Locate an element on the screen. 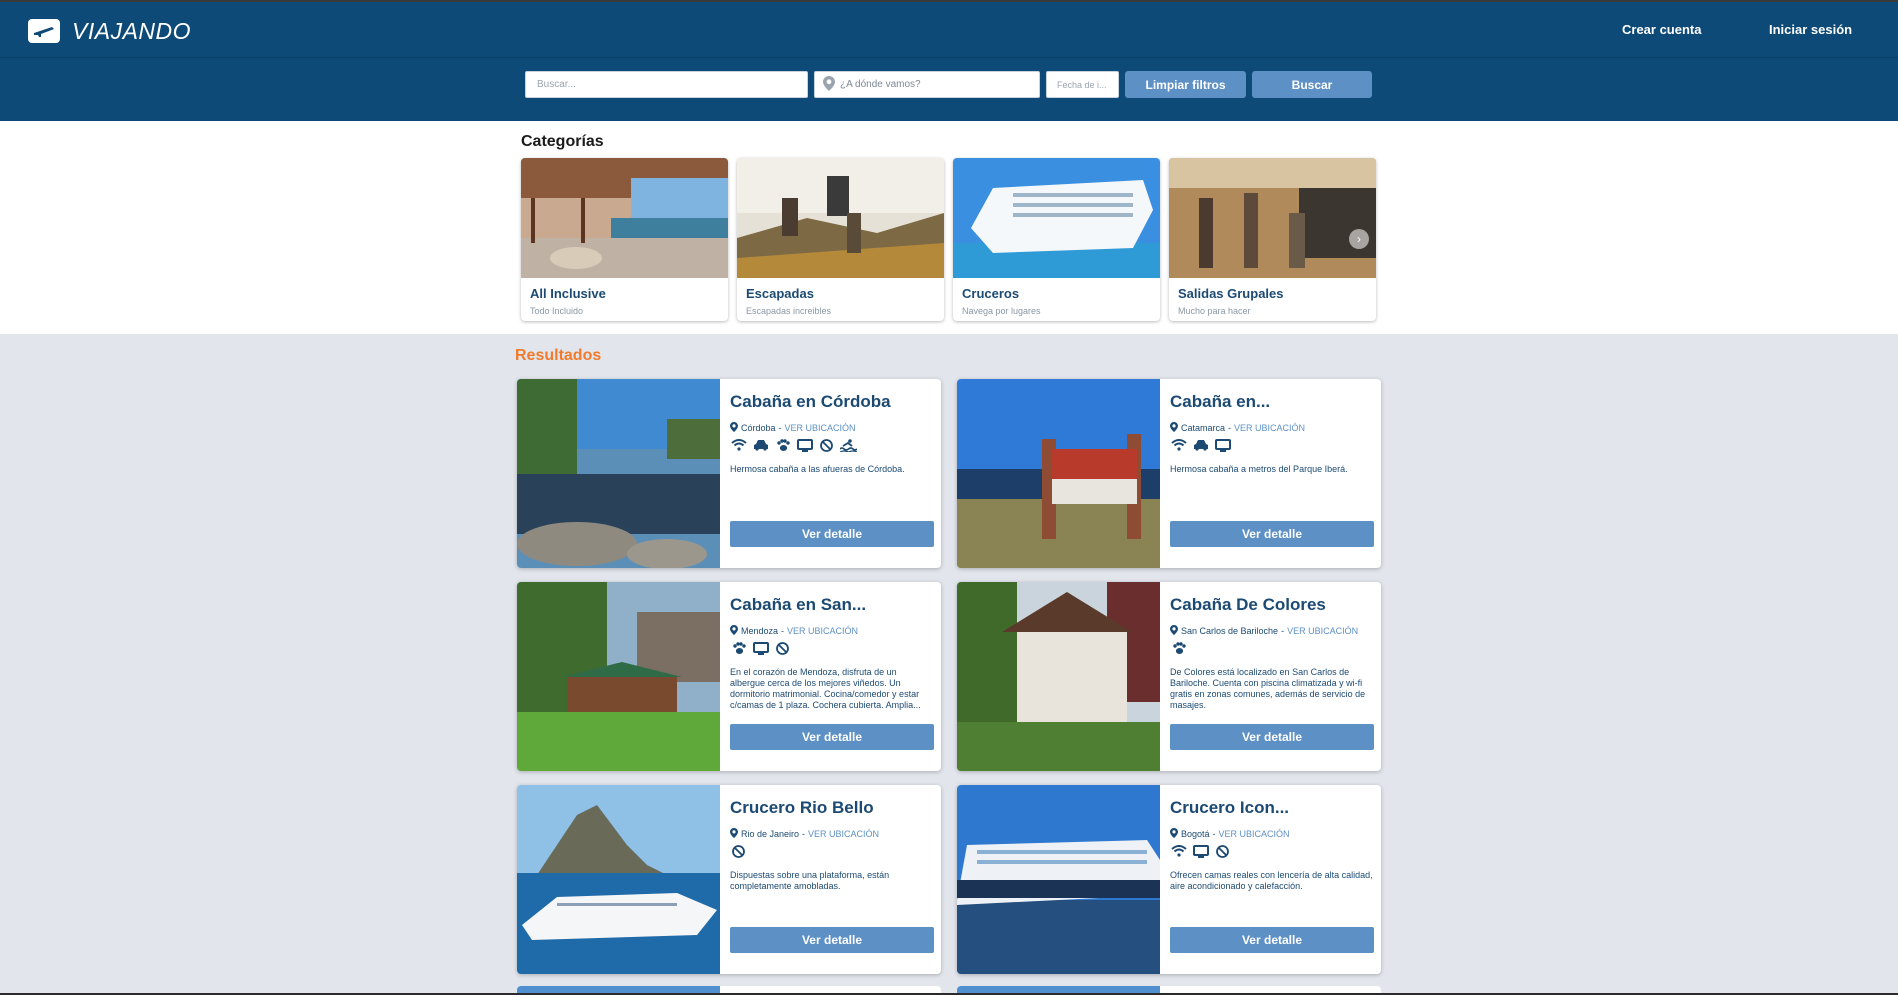 The image size is (1898, 995). result-location: San Carlos de Bariloche - VER UBICACIÓN is located at coordinates (1264, 631).